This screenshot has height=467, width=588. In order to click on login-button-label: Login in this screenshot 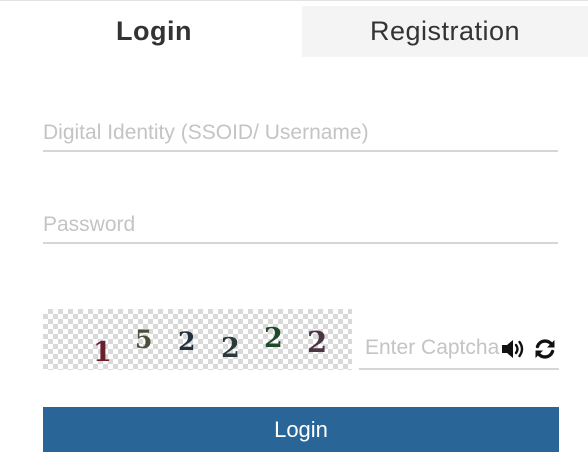, I will do `click(301, 429)`.